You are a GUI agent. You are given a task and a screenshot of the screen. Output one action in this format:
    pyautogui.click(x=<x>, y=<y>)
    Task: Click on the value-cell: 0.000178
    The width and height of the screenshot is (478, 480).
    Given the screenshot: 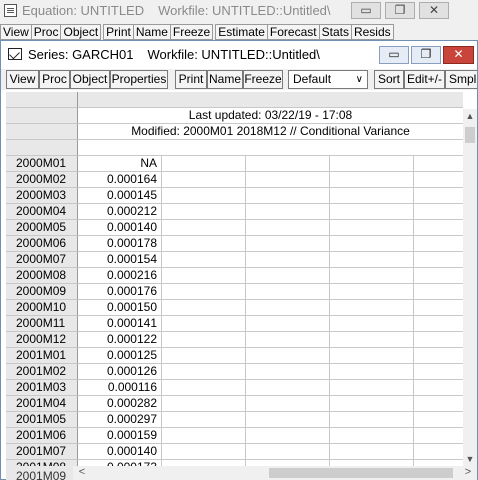 What is the action you would take?
    pyautogui.click(x=120, y=244)
    